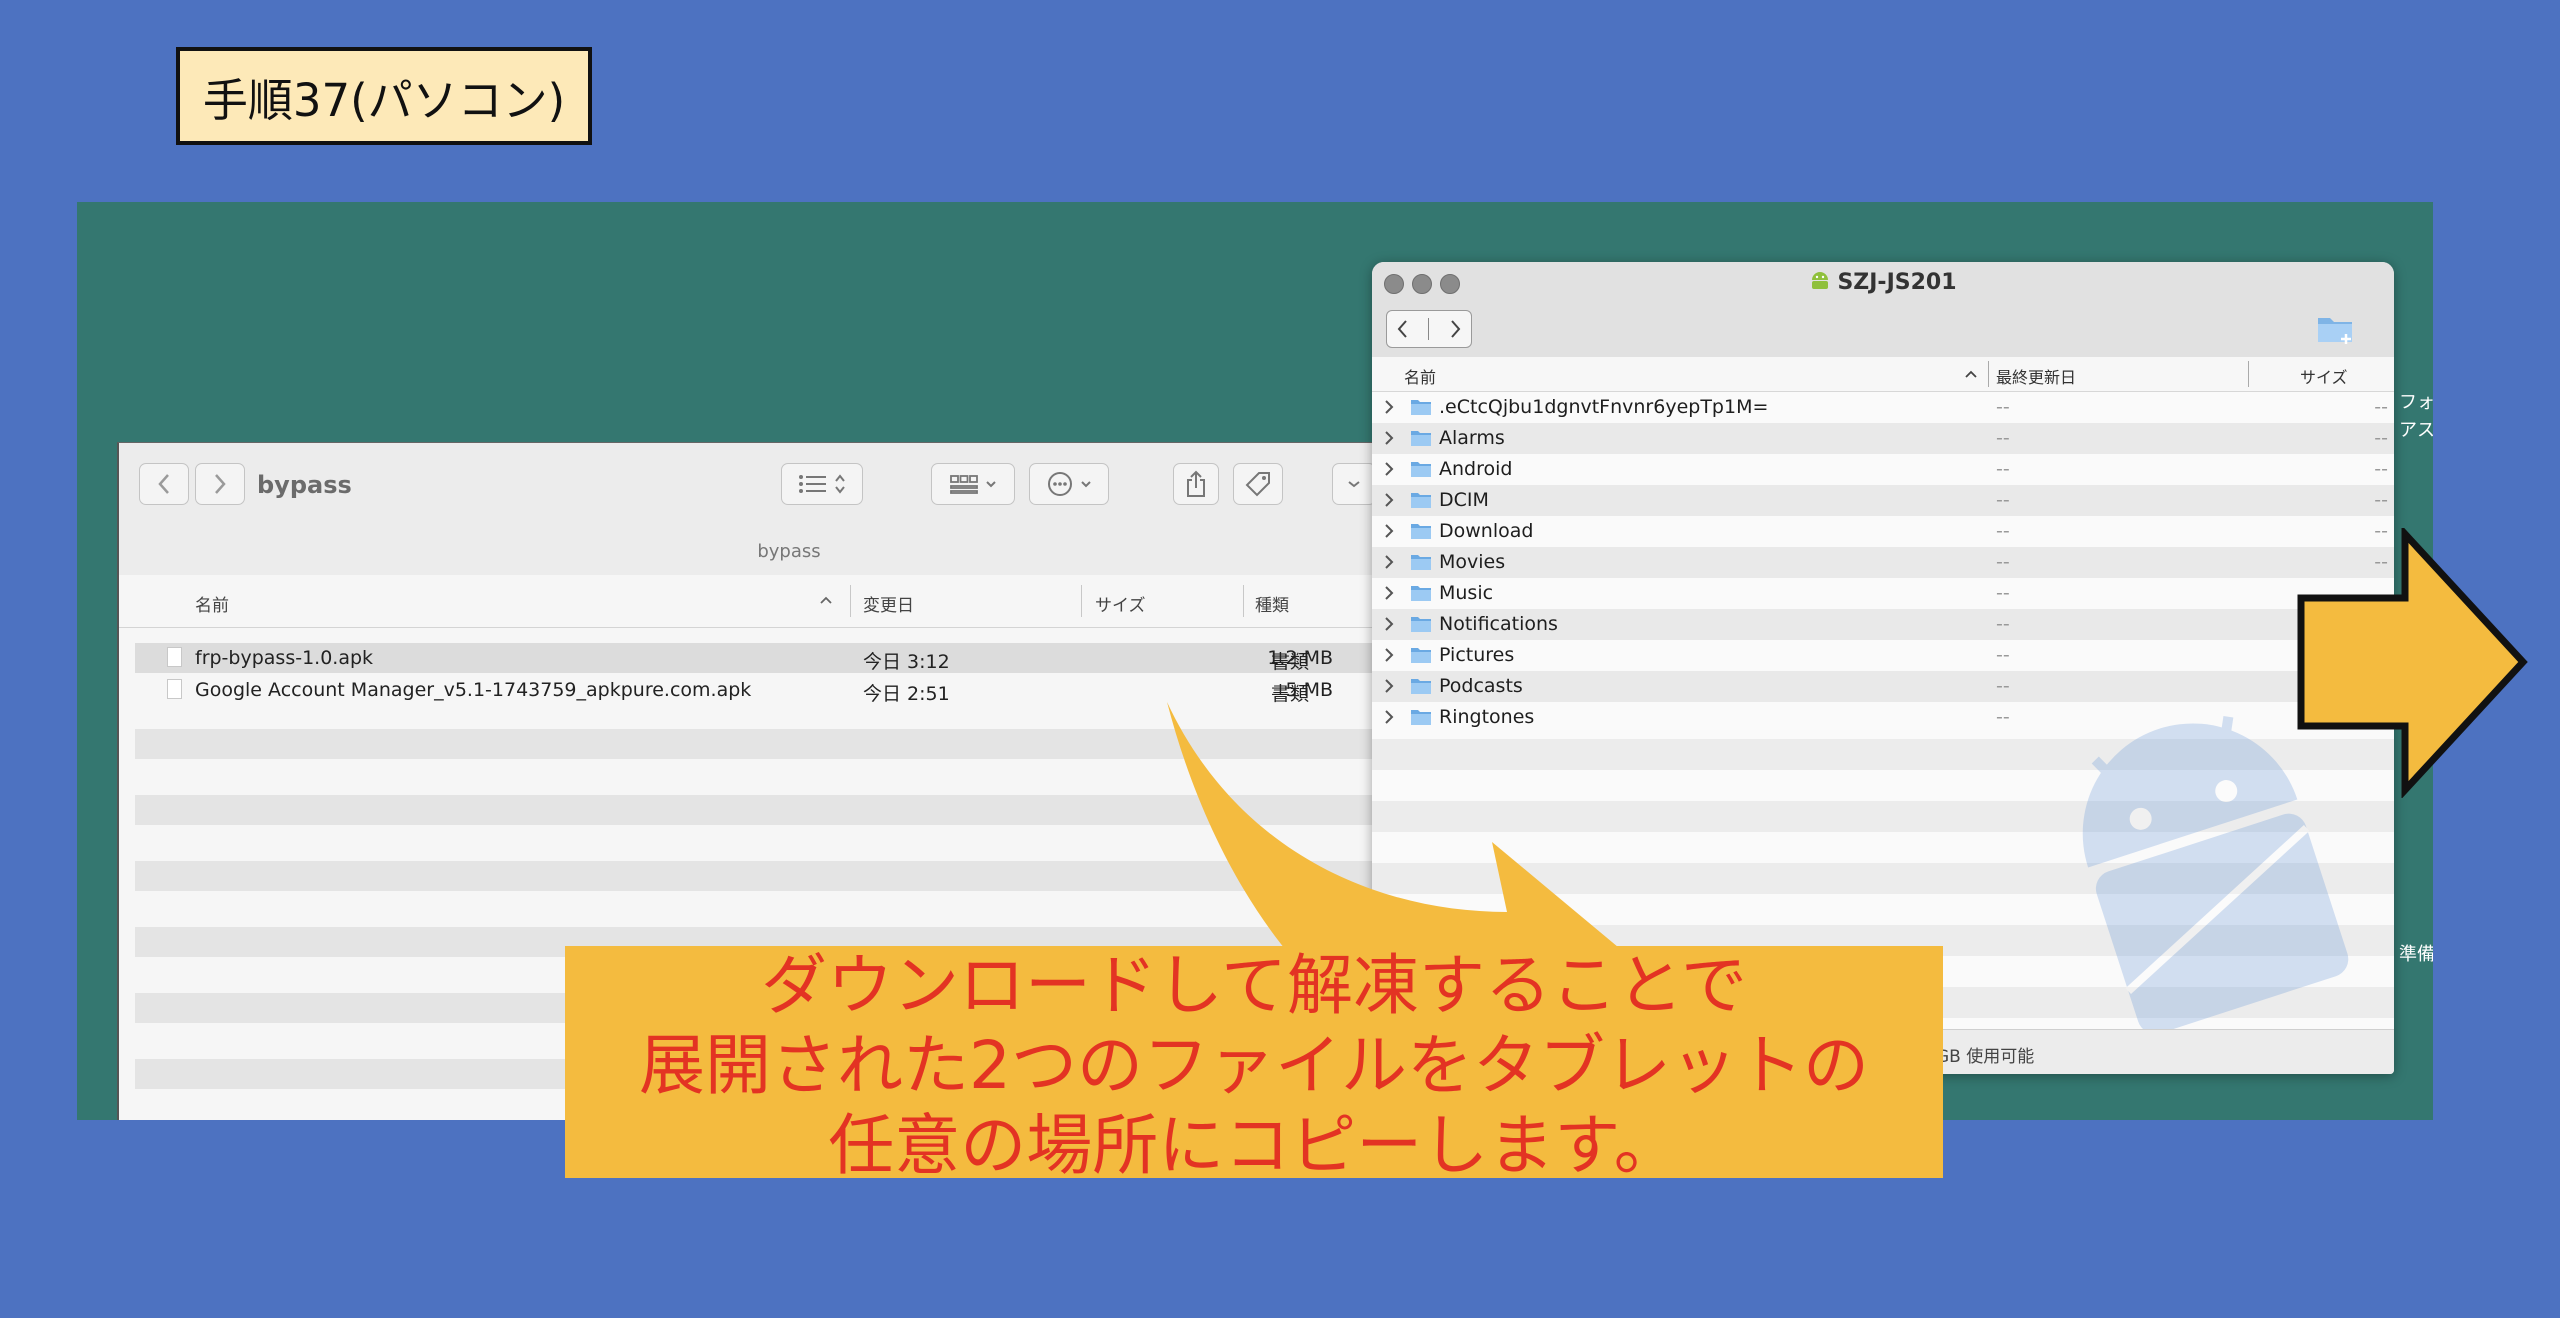 The image size is (2560, 1318). I want to click on action-button, so click(1069, 484).